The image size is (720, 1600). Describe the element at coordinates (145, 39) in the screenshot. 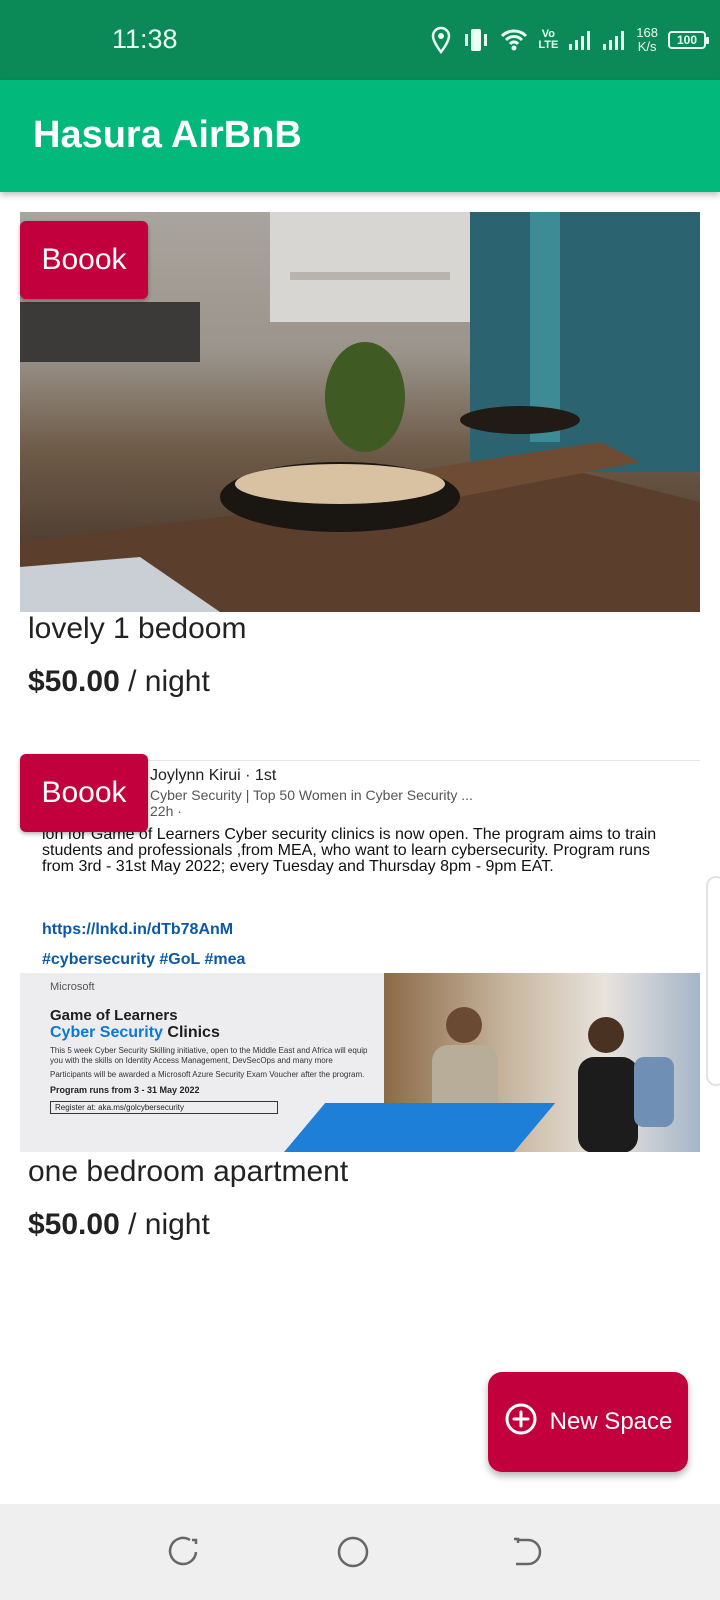

I see `status-time: 11:38` at that location.